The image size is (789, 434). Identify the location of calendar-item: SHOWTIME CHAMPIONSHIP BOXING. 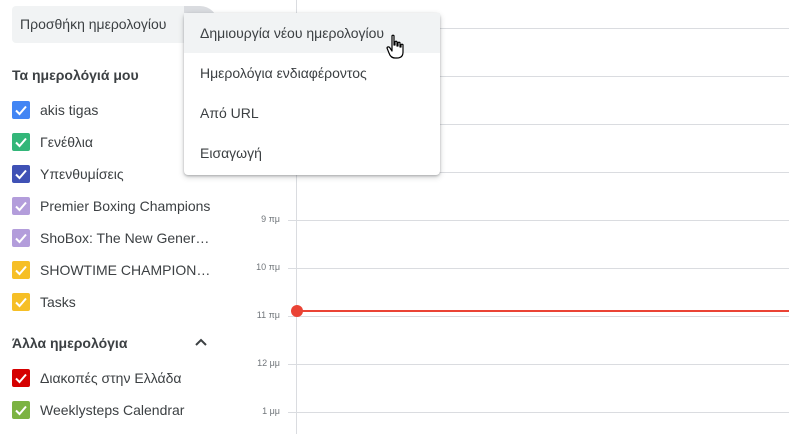
(114, 270).